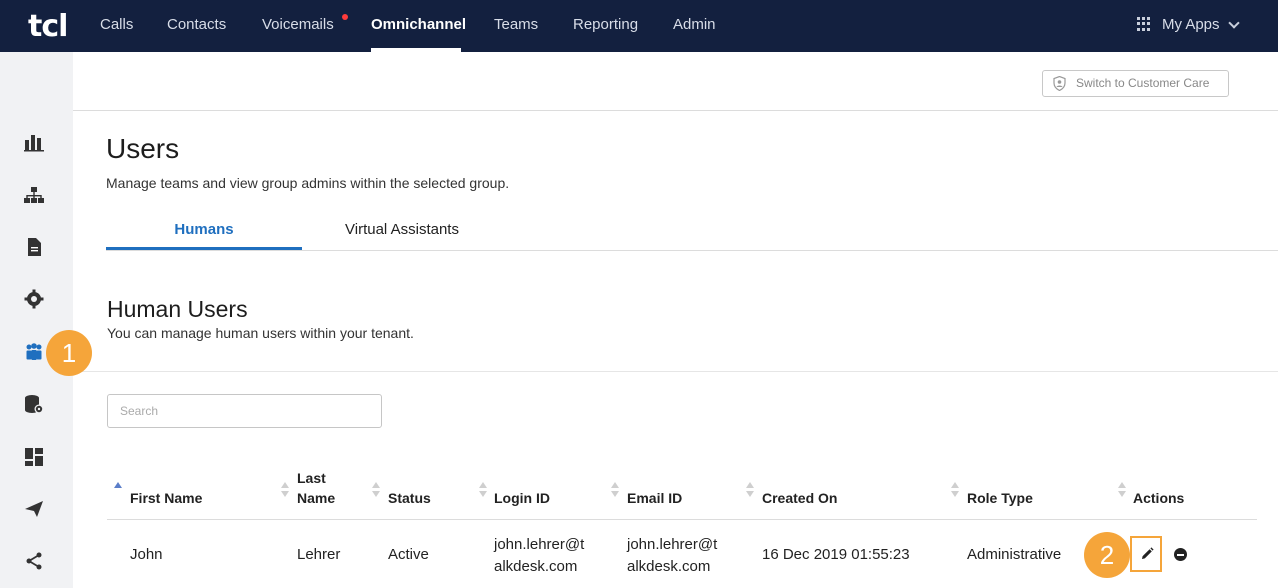 Image resolution: width=1278 pixels, height=588 pixels. Describe the element at coordinates (516, 26) in the screenshot. I see `nav-teams: Teams` at that location.